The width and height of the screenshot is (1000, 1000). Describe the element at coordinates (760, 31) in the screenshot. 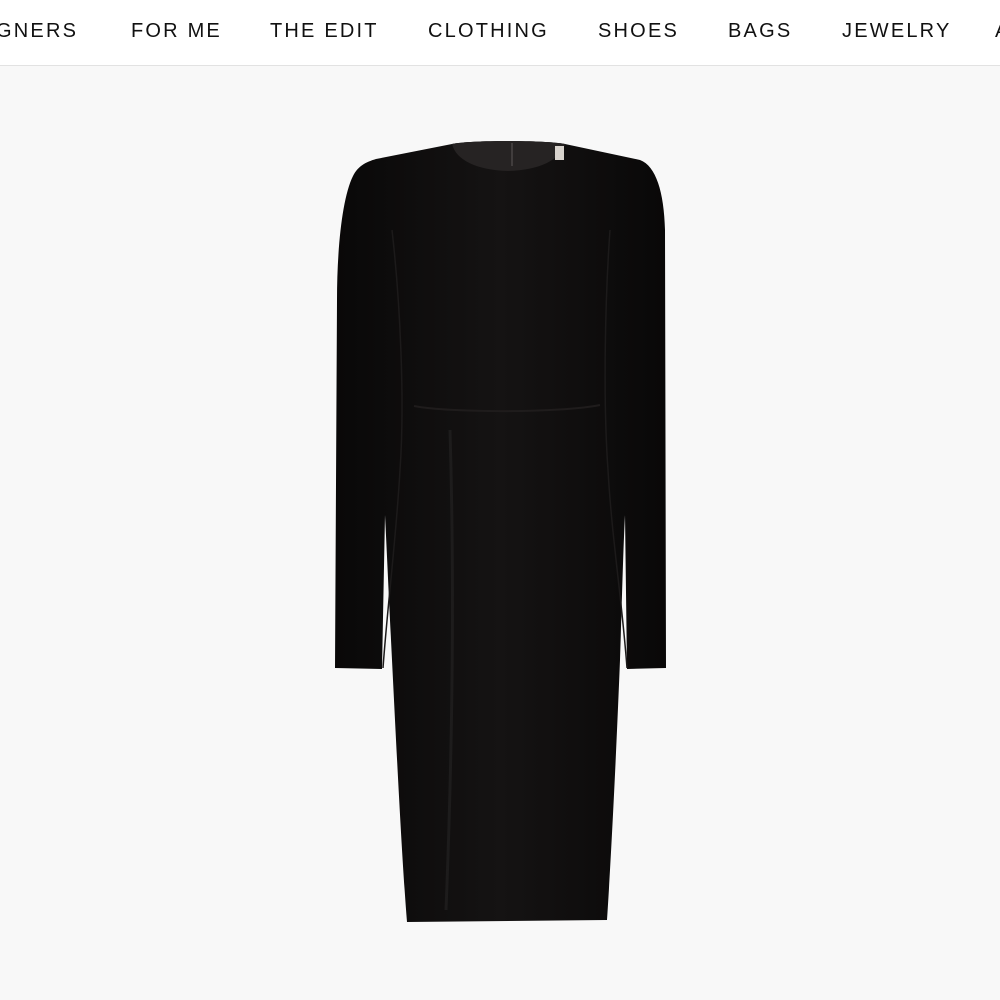

I see `nav-item-bags: BAGS` at that location.